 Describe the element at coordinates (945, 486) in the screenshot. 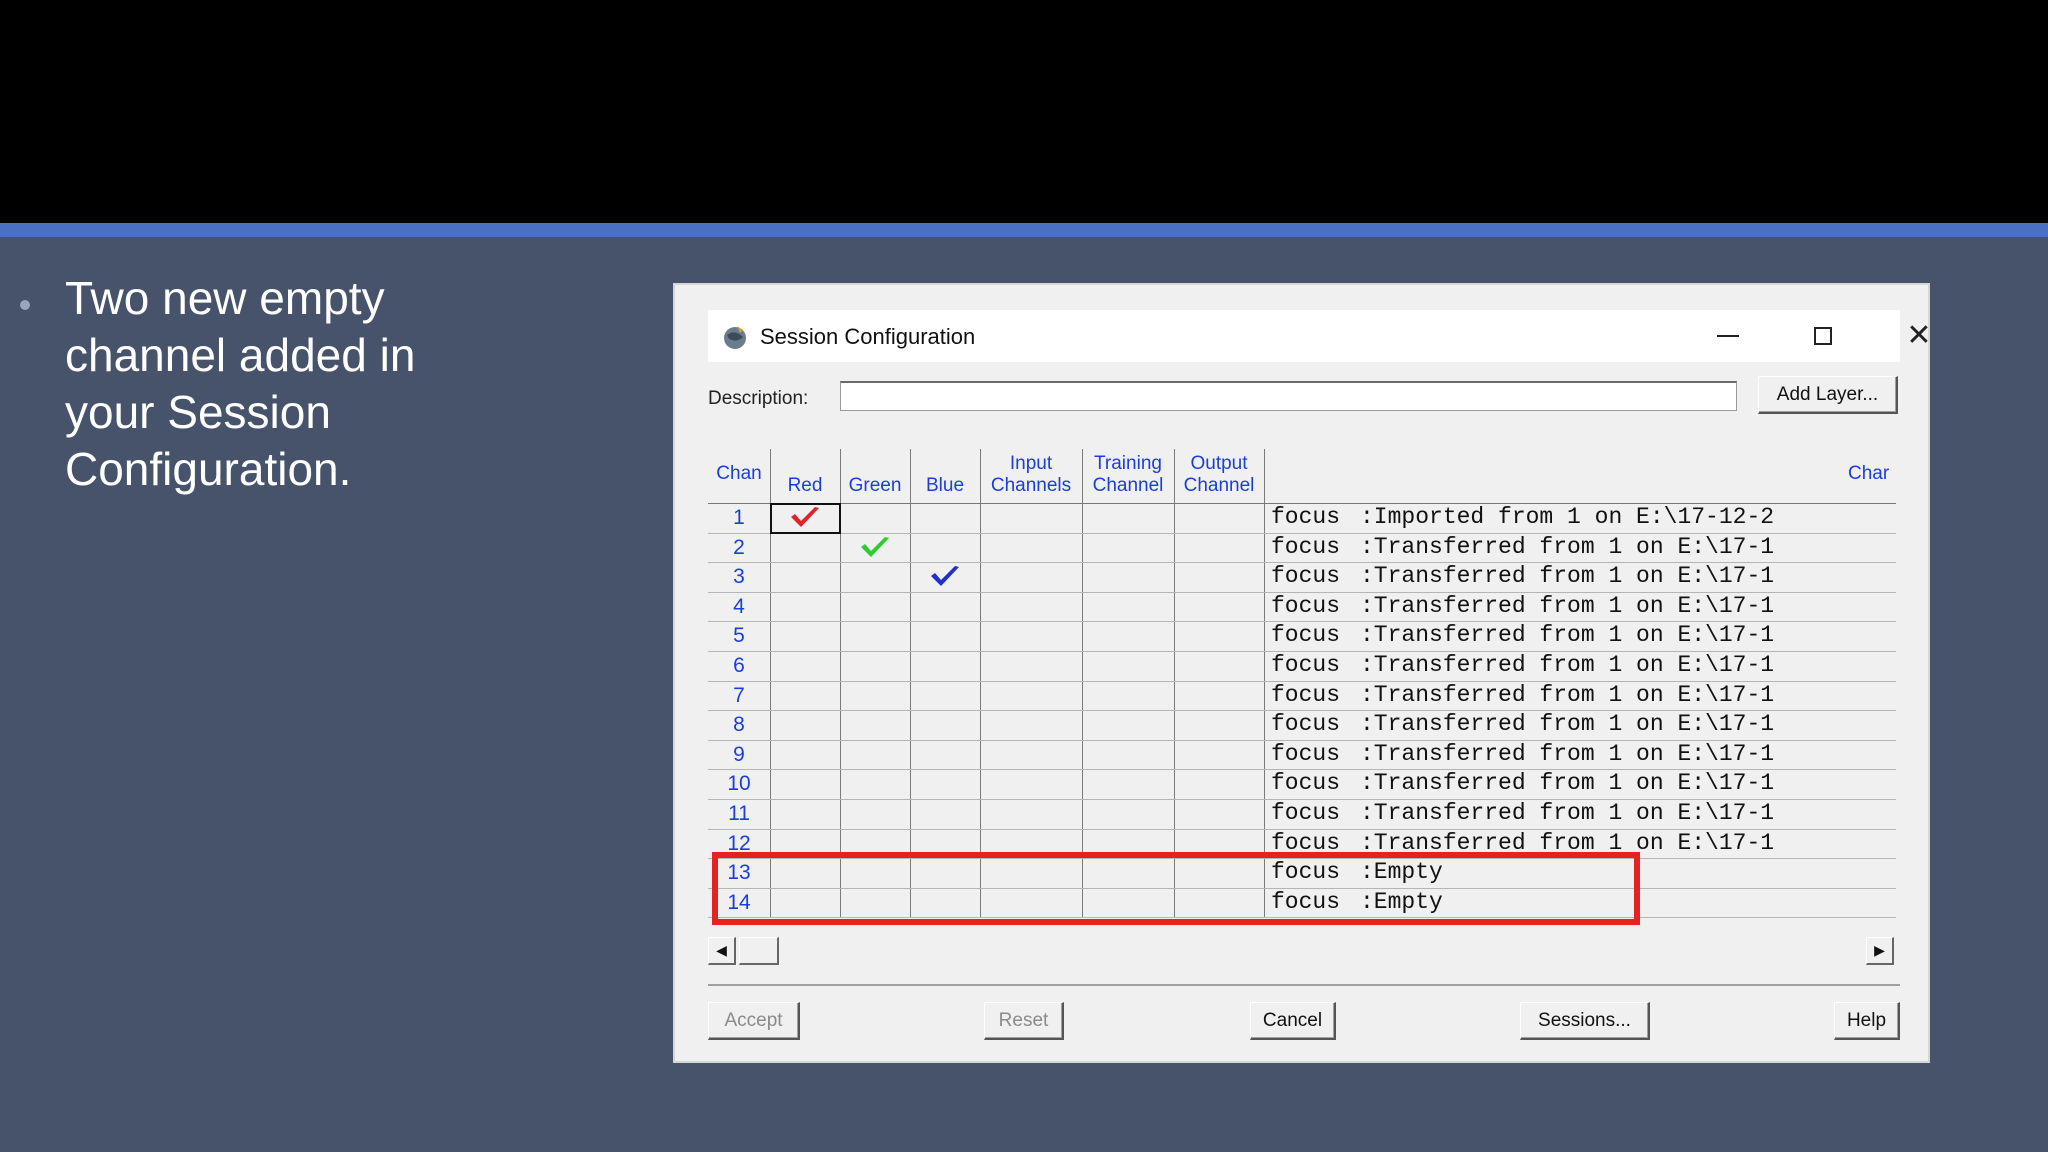

I see `column-header-blue: Blue` at that location.